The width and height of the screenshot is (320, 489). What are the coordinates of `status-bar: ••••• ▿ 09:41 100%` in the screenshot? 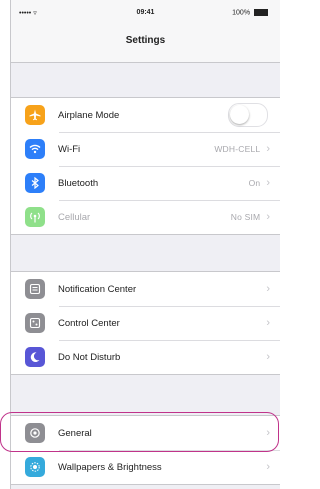 It's located at (145, 12).